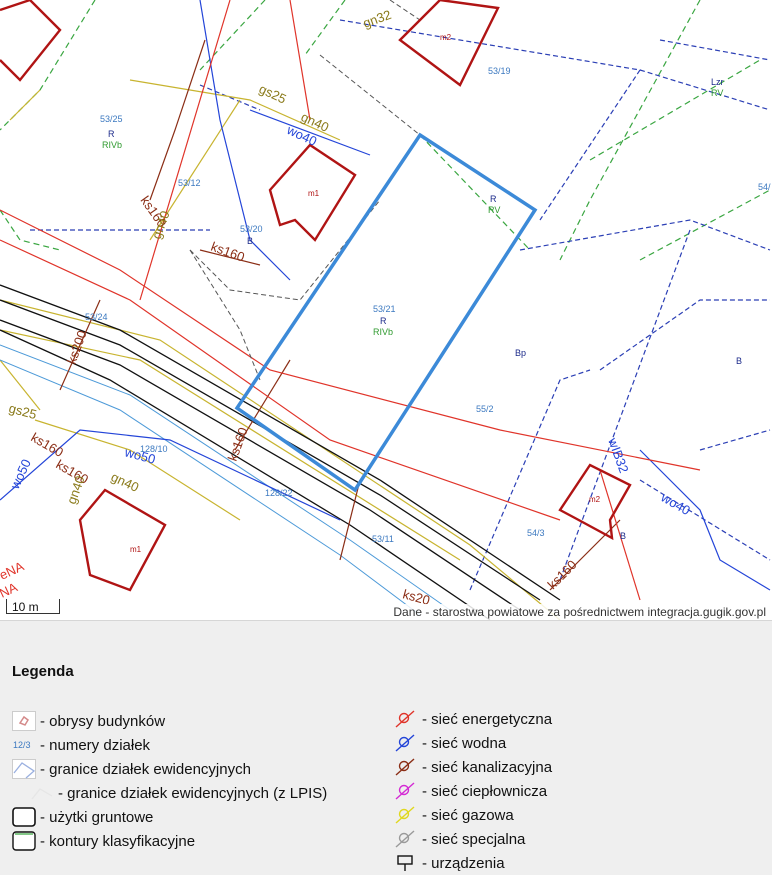  Describe the element at coordinates (24, 817) in the screenshot. I see `land-use-icon` at that location.